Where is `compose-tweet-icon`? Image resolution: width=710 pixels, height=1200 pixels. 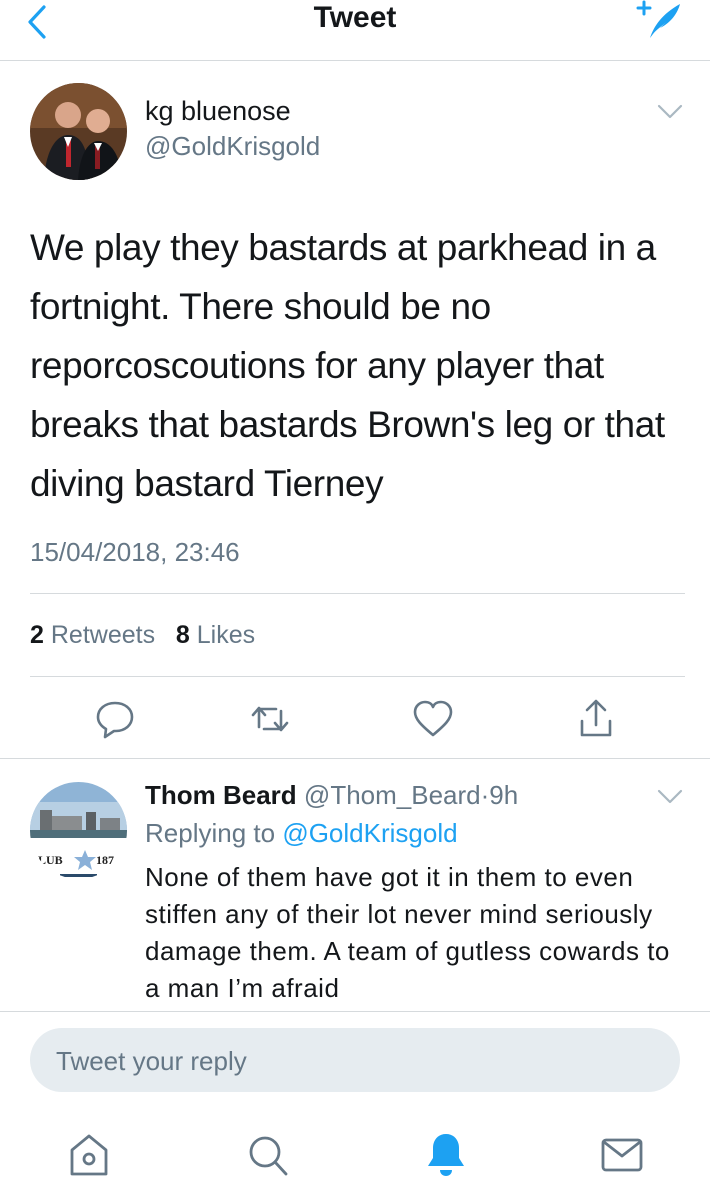 compose-tweet-icon is located at coordinates (661, 21).